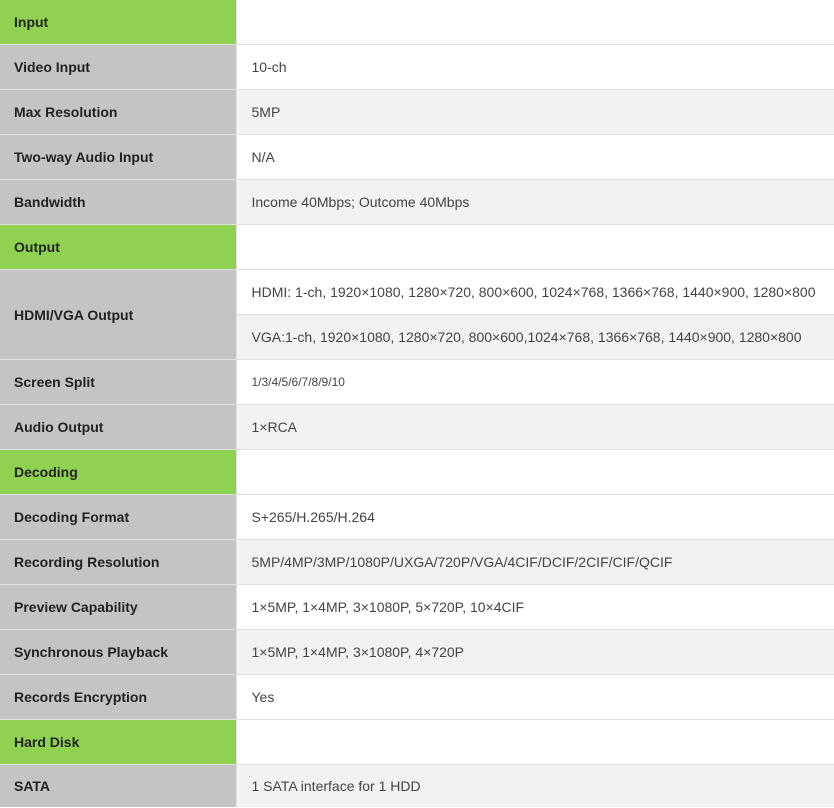  Describe the element at coordinates (535, 157) in the screenshot. I see `spec-value: N/A` at that location.